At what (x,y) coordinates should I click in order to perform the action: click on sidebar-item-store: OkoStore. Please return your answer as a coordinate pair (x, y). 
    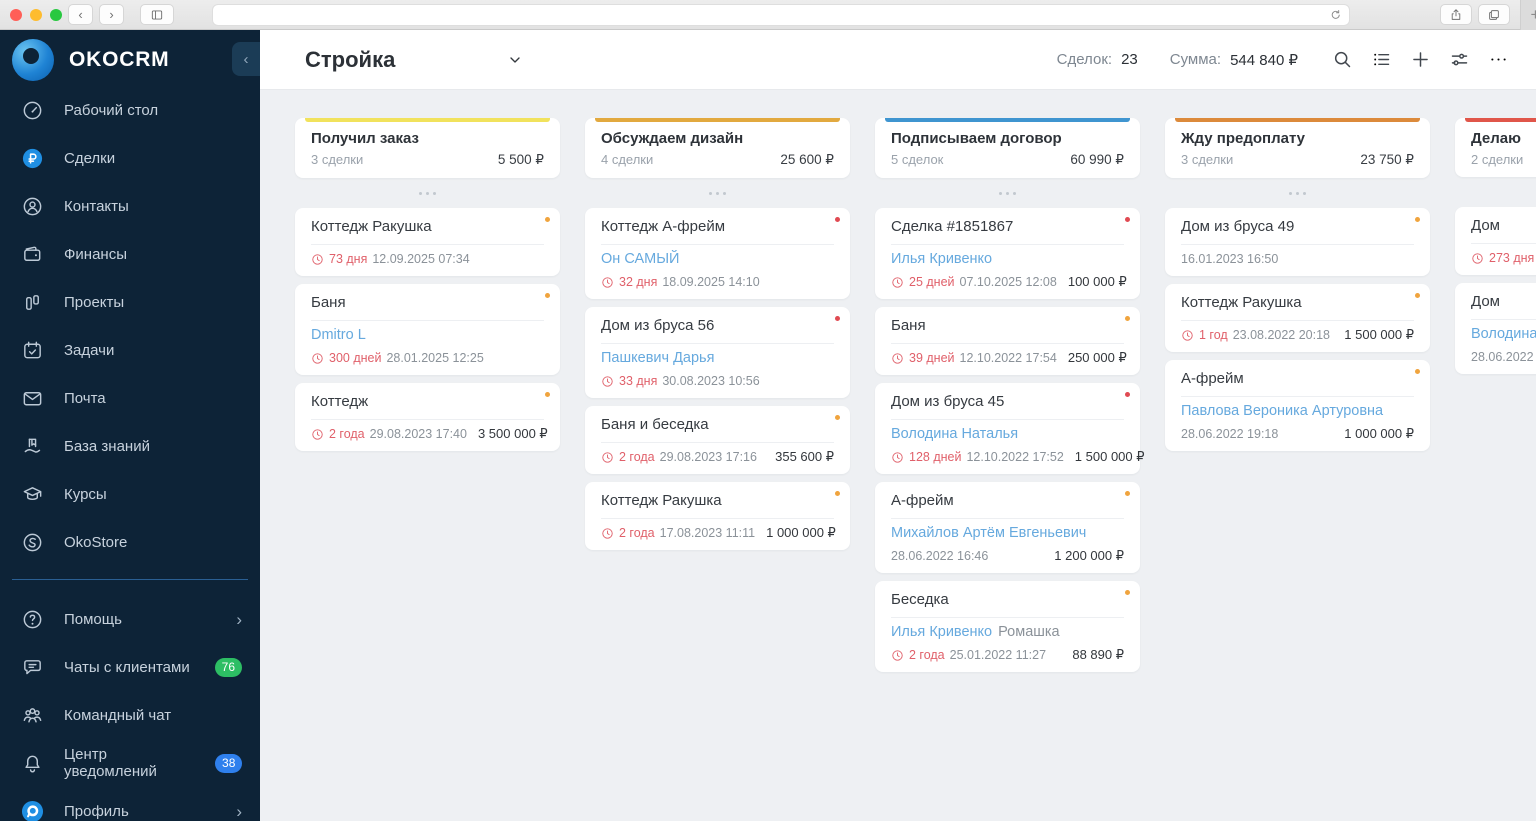
    Looking at the image, I should click on (130, 542).